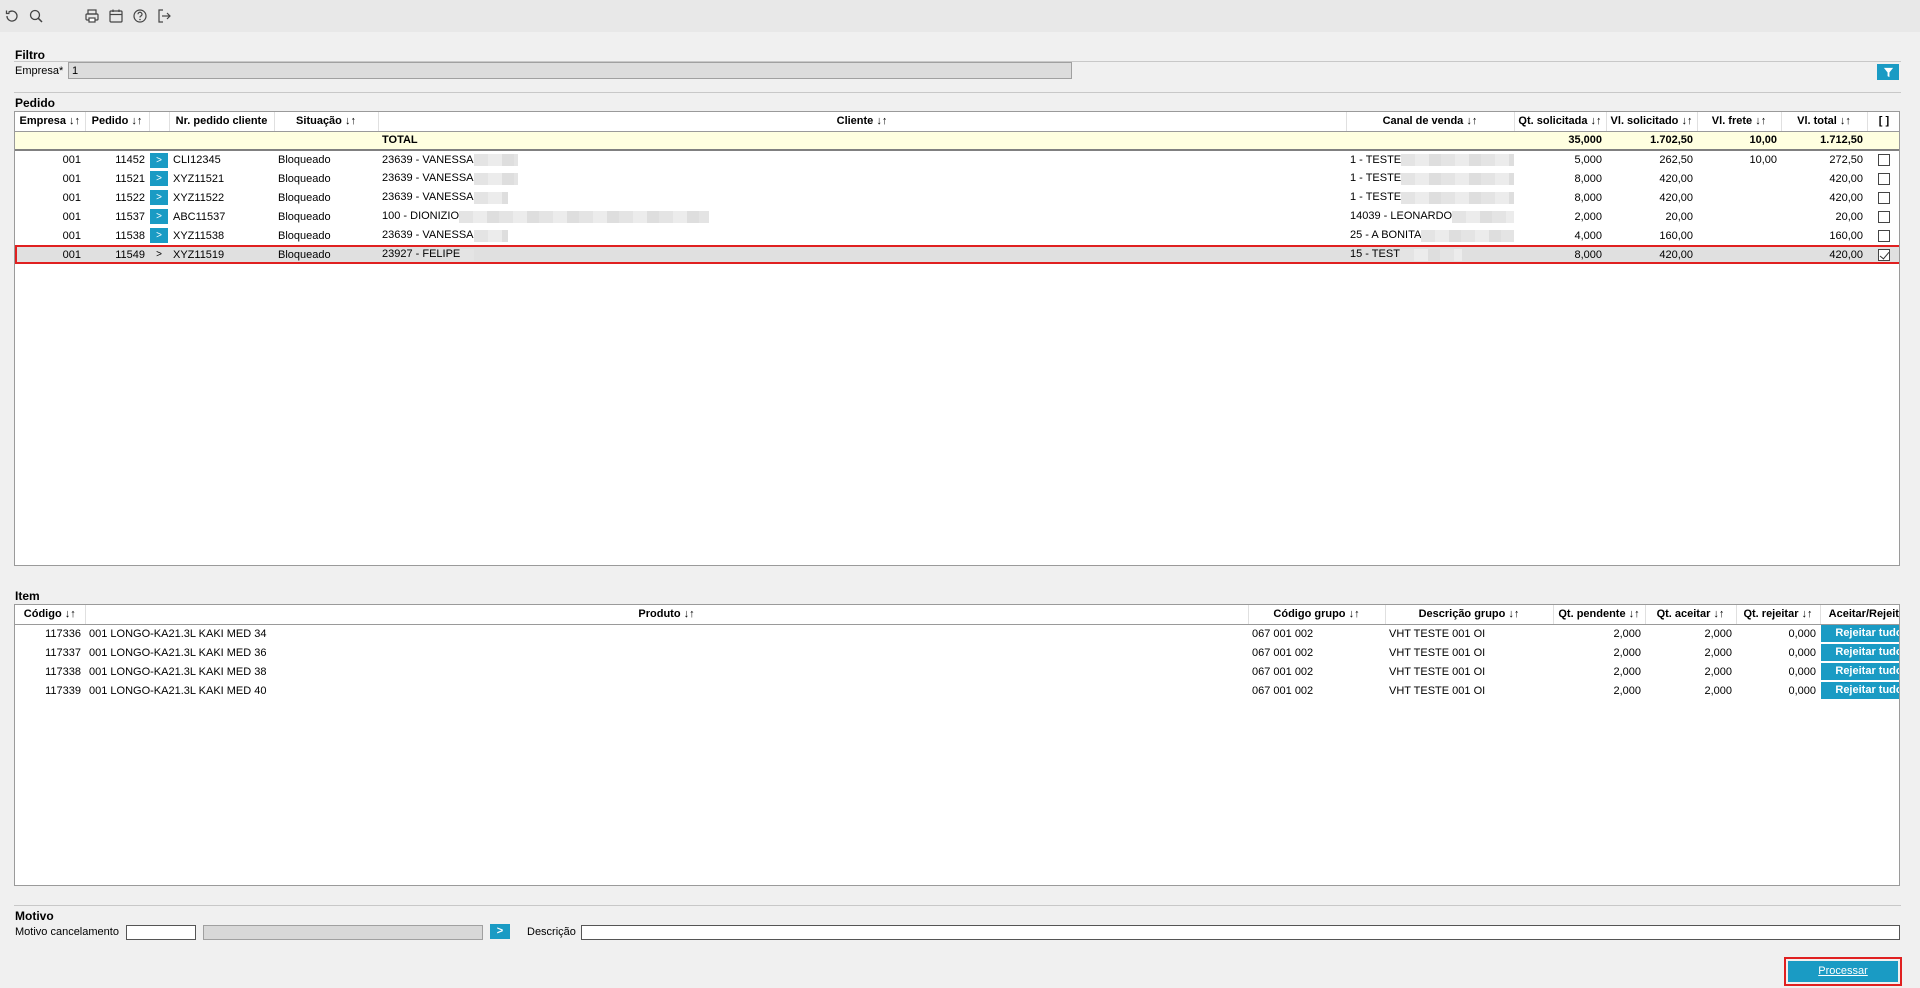  I want to click on cell-produto: 001 LONGO-KA21.3L KAKI MED 40, so click(178, 690).